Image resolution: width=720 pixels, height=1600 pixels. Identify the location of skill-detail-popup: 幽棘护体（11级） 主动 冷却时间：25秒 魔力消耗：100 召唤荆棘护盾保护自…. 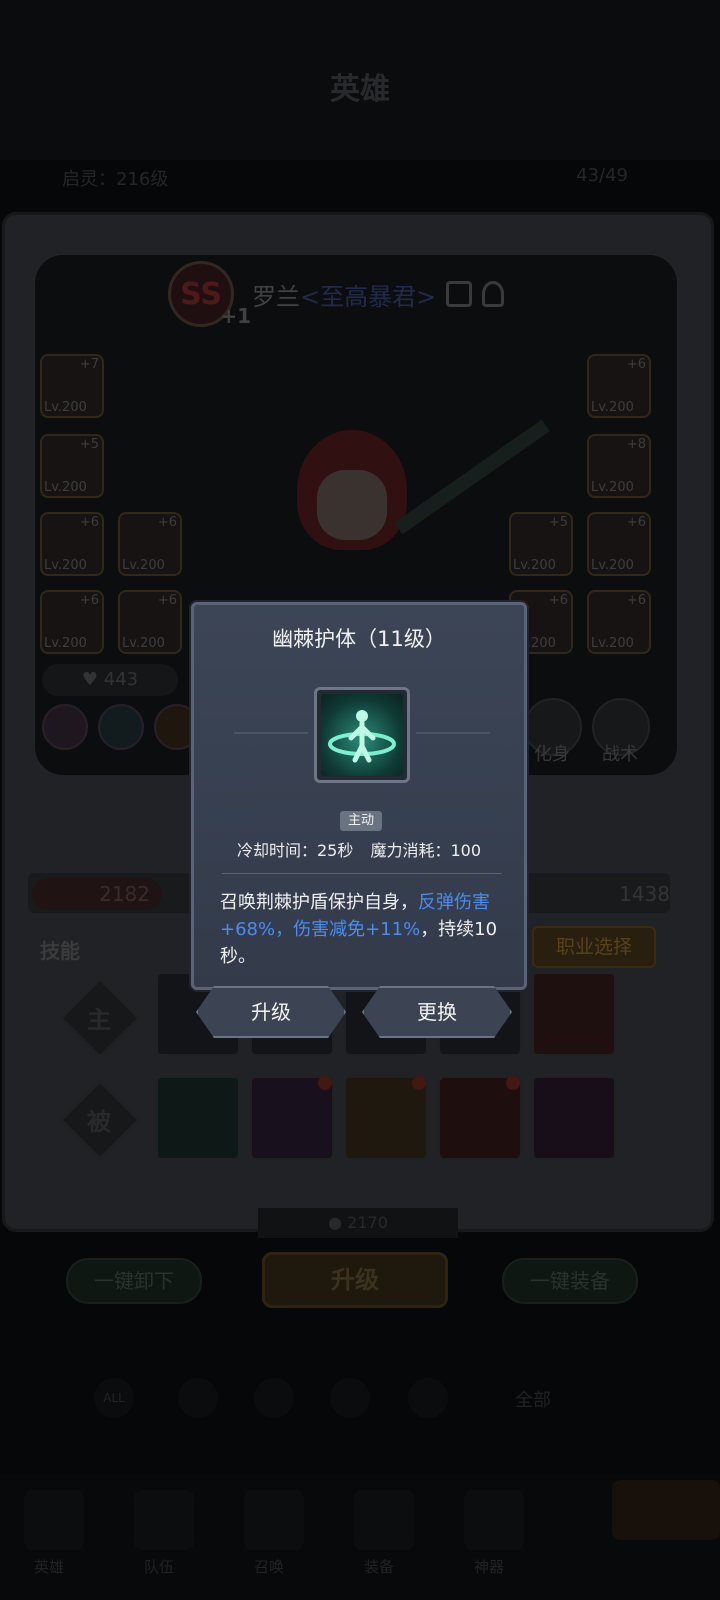
(359, 796).